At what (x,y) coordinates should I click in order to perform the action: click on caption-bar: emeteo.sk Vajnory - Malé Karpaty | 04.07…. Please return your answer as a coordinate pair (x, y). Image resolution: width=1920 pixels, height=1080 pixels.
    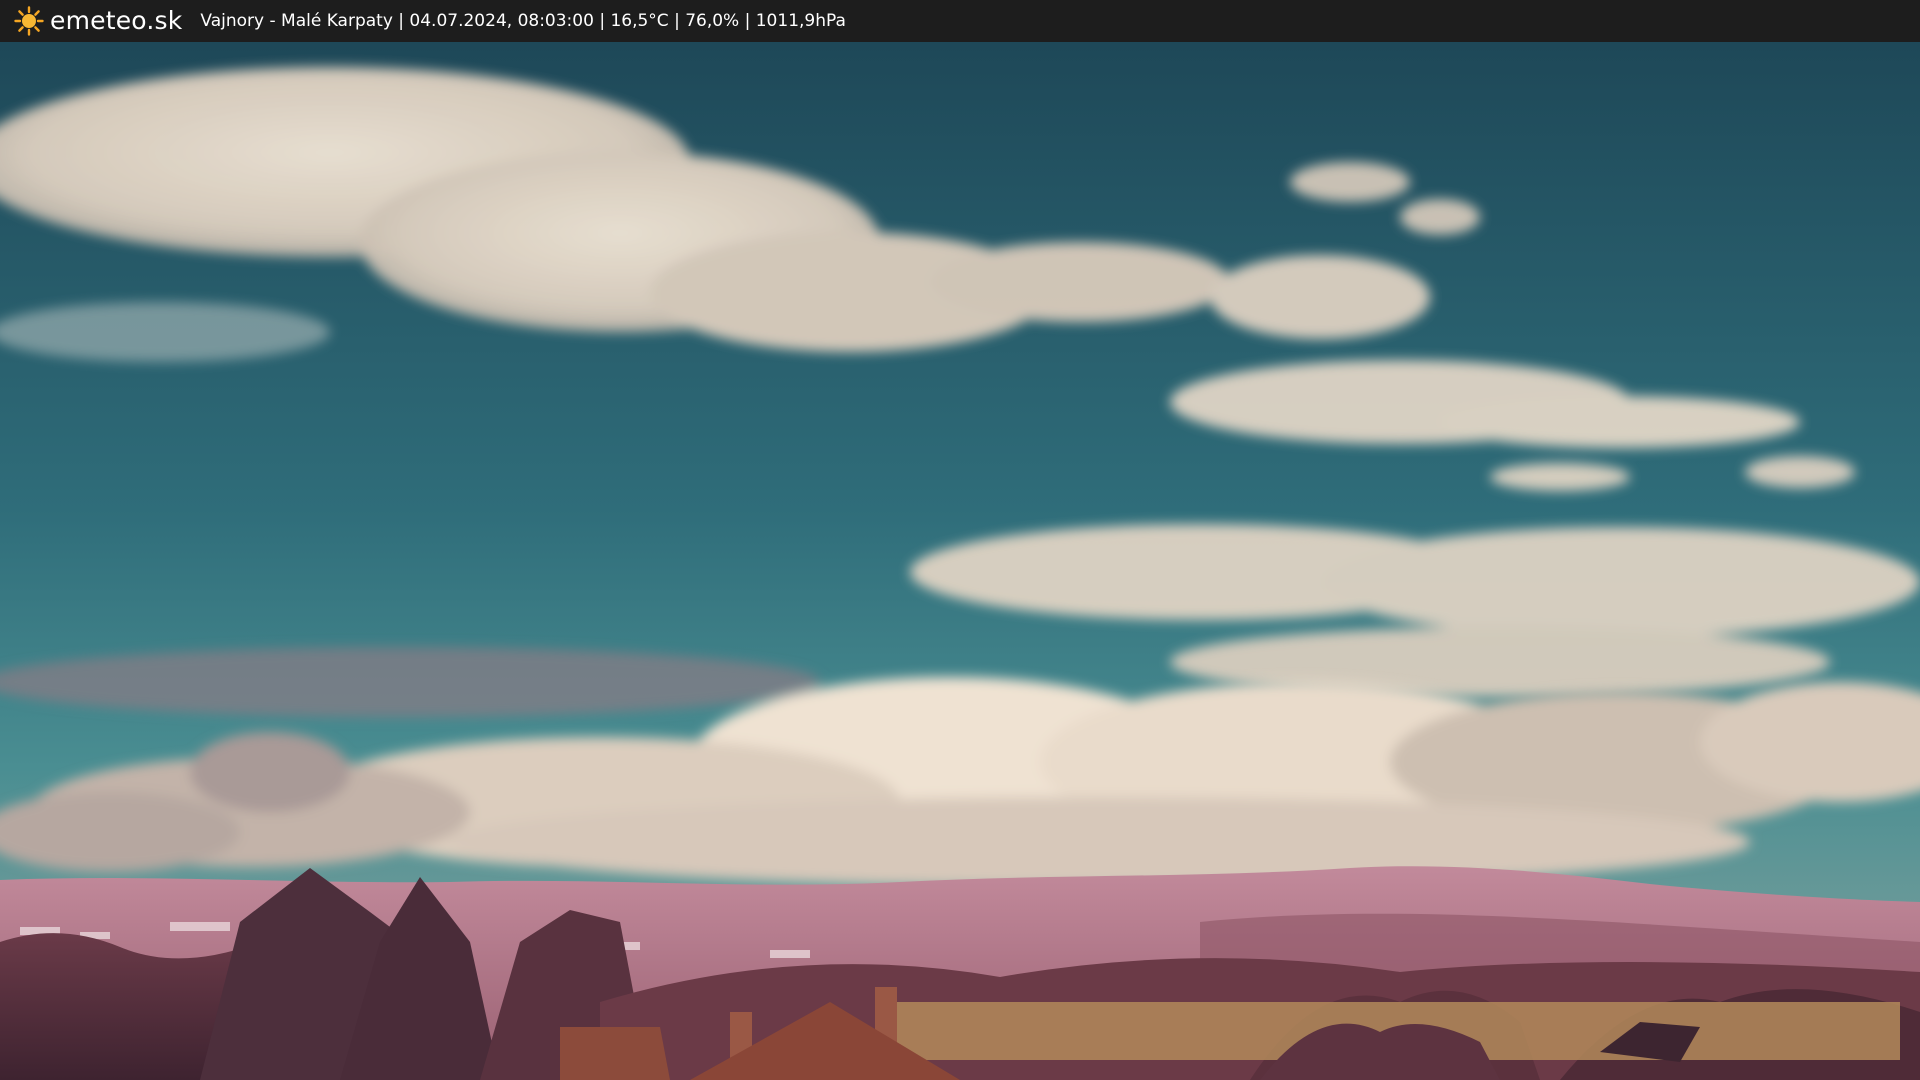
    Looking at the image, I should click on (960, 21).